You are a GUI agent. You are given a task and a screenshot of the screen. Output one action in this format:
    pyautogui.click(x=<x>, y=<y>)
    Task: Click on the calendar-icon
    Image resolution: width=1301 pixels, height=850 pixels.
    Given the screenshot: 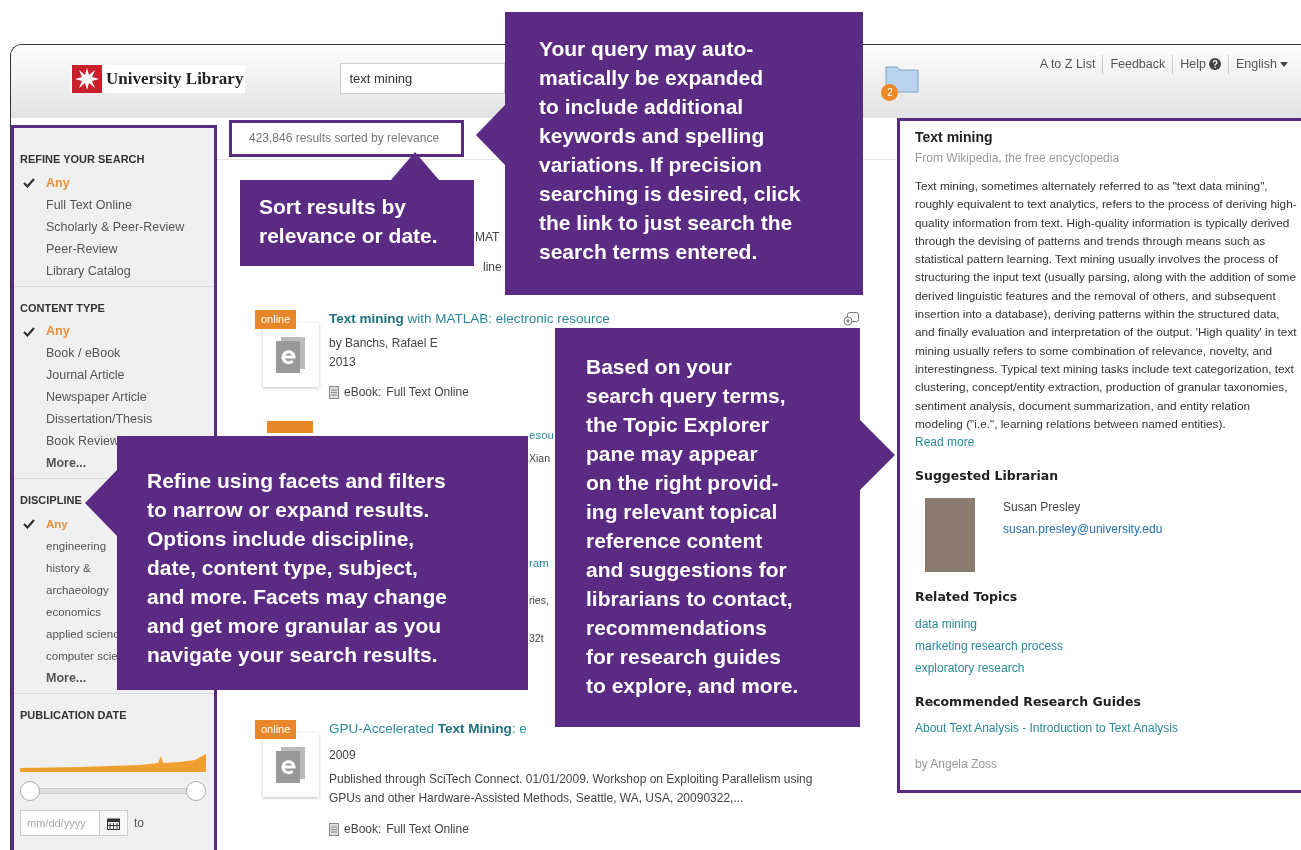 What is the action you would take?
    pyautogui.click(x=113, y=823)
    